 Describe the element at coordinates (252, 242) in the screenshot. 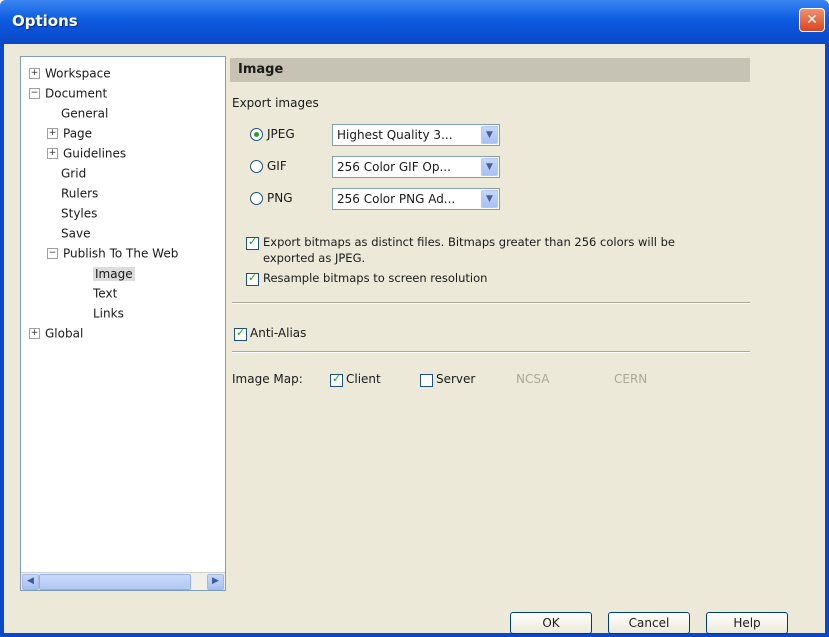

I see `export-bitmaps-checkbox` at that location.